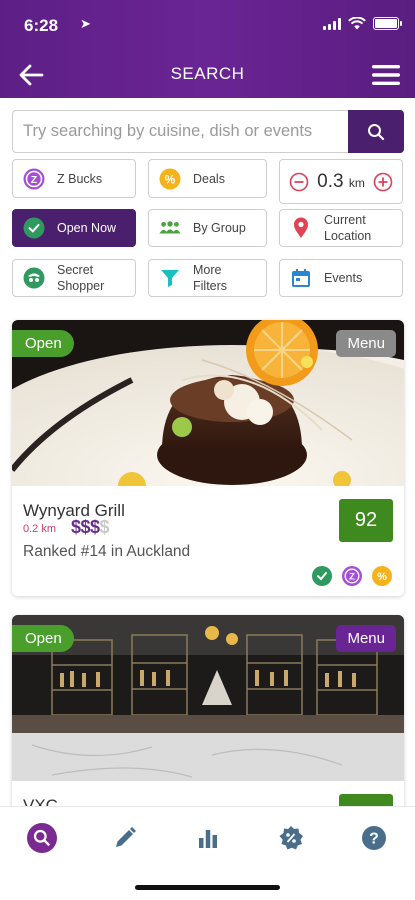 This screenshot has height=900, width=415. What do you see at coordinates (87, 228) in the screenshot?
I see `filter-label: Open Now` at bounding box center [87, 228].